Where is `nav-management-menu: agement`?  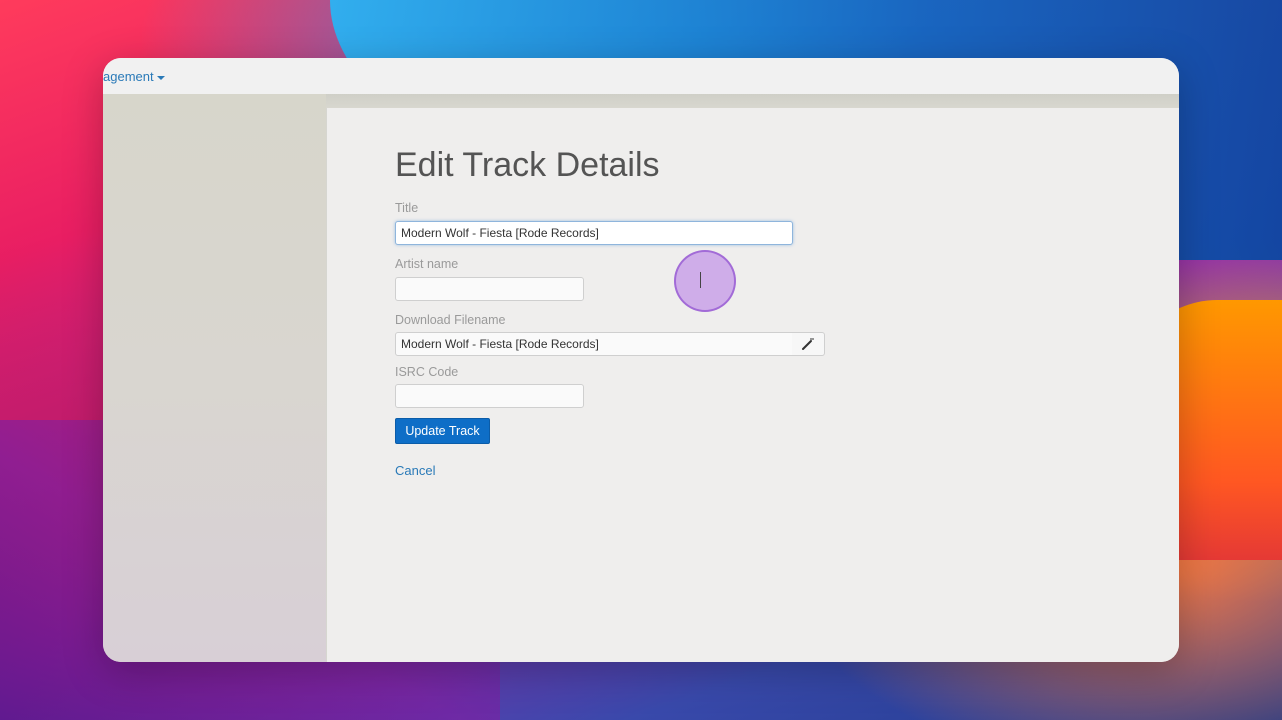
nav-management-menu: agement is located at coordinates (134, 76).